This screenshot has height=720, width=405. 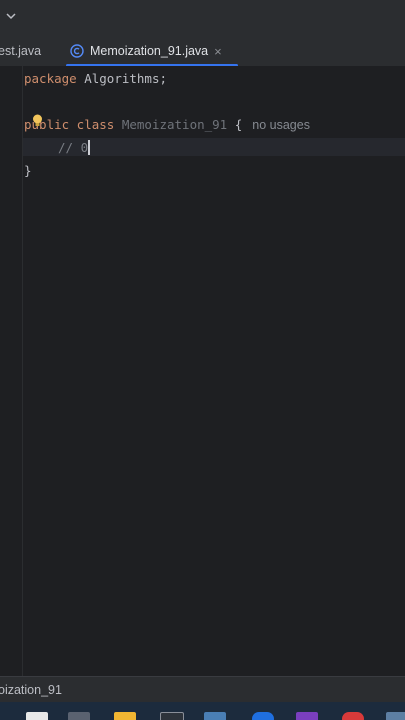 I want to click on text-caret, so click(x=89, y=147).